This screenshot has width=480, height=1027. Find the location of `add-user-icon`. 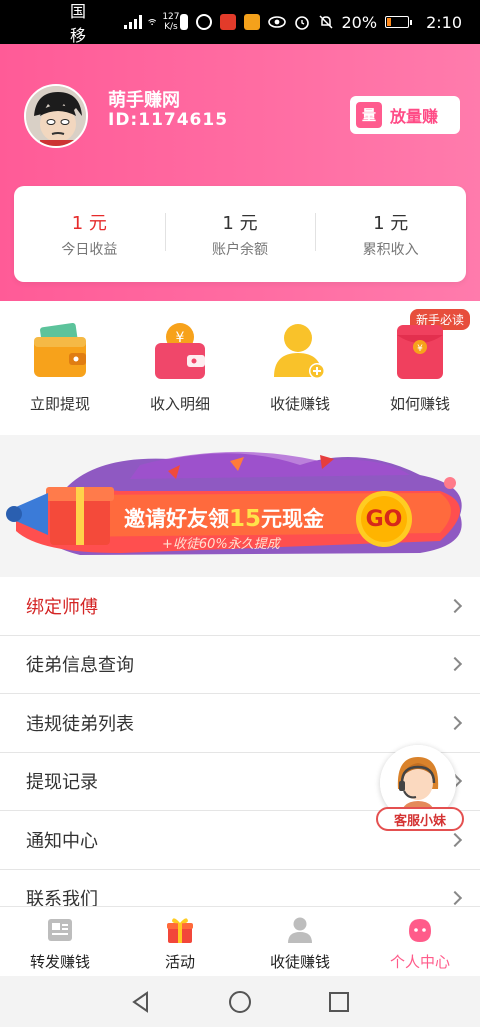

add-user-icon is located at coordinates (299, 351).